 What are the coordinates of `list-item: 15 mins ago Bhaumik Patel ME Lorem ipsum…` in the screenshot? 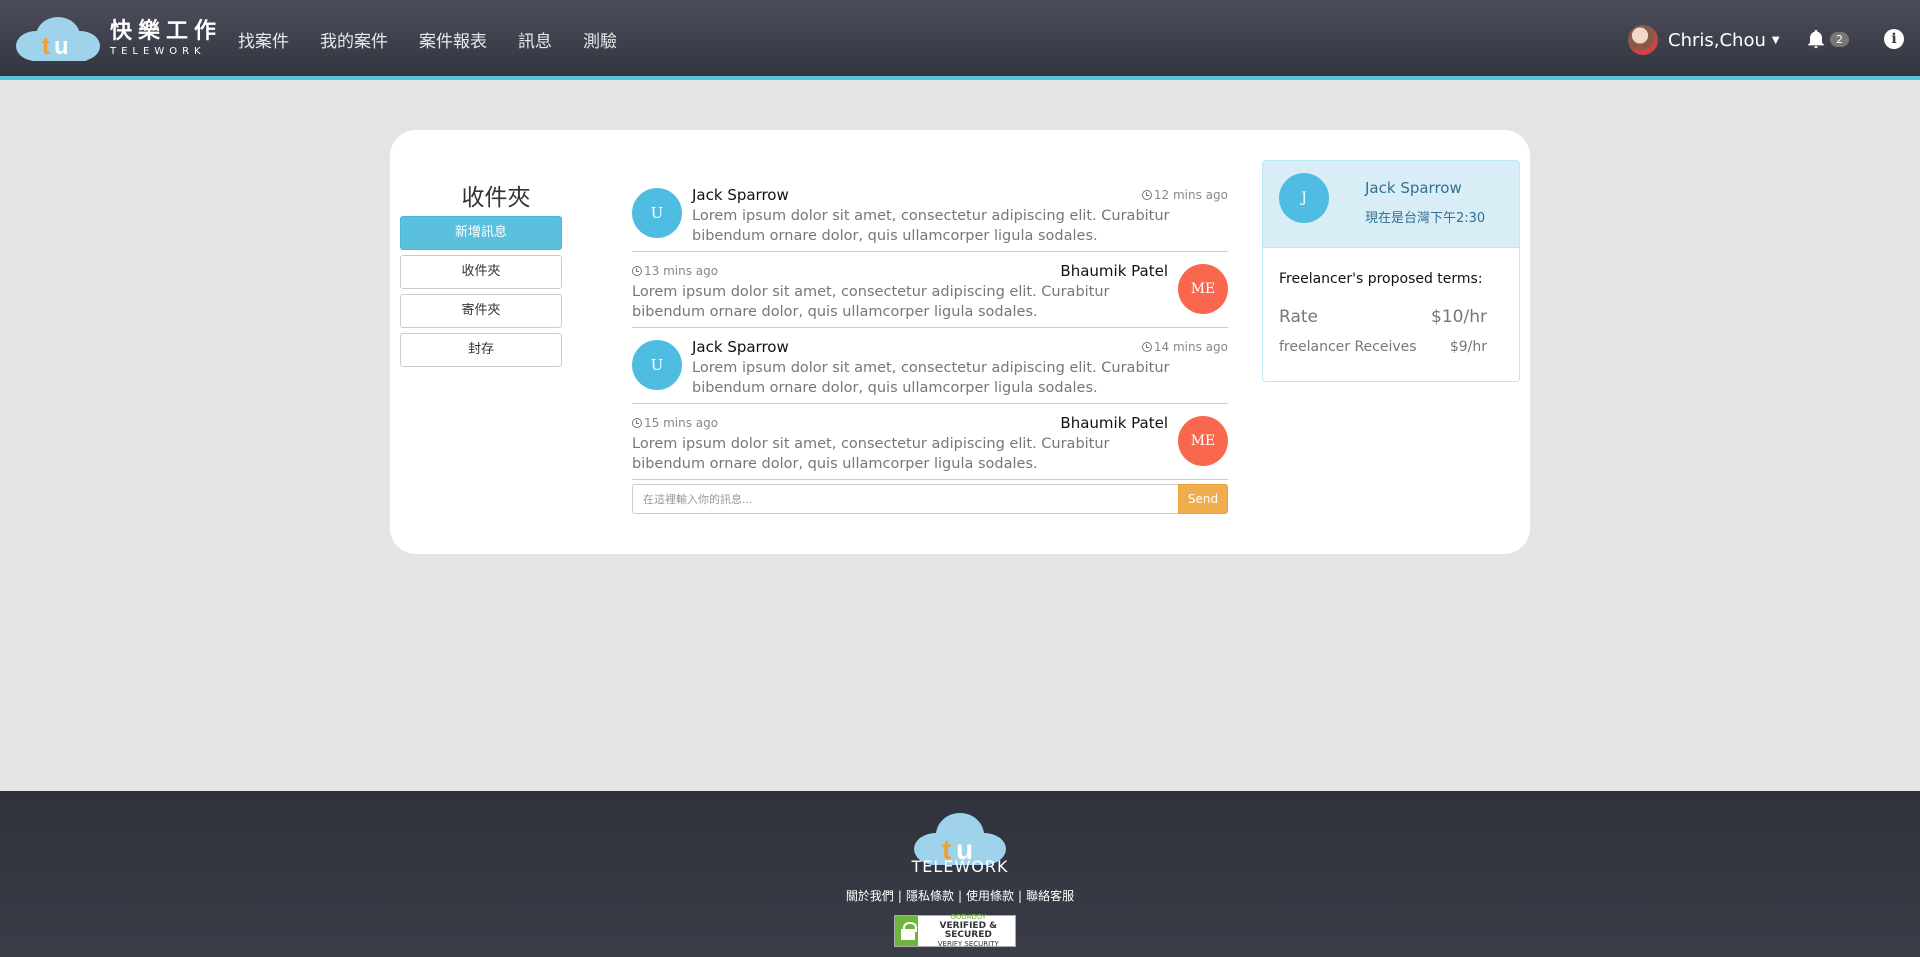 It's located at (930, 442).